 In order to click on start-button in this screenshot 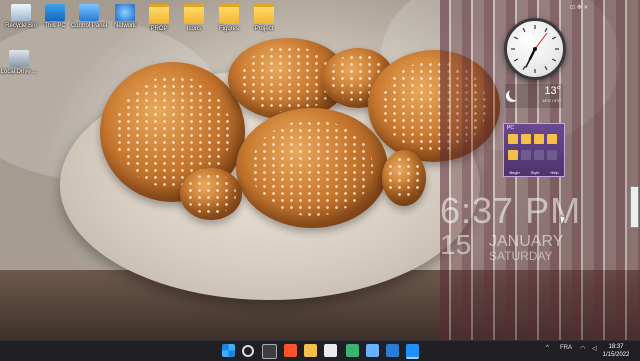, I will do `click(228, 350)`.